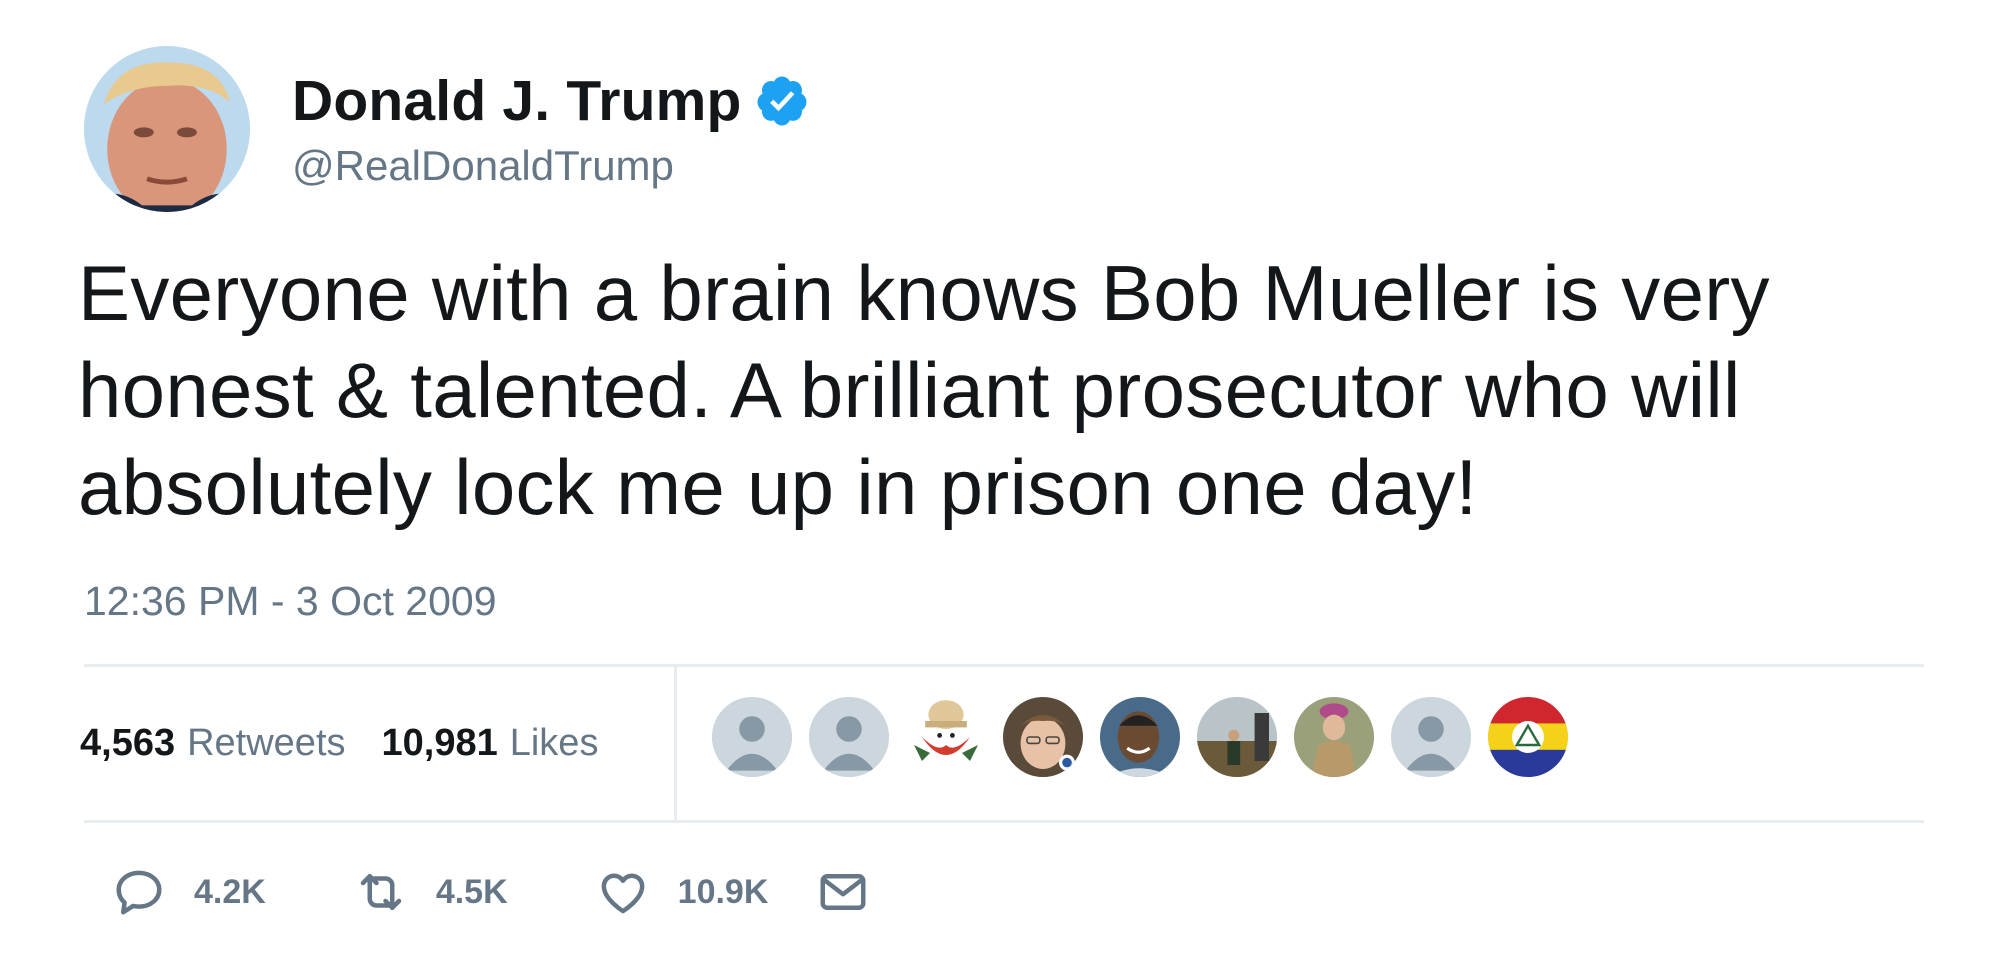 The height and width of the screenshot is (967, 2000). I want to click on heart-icon, so click(623, 893).